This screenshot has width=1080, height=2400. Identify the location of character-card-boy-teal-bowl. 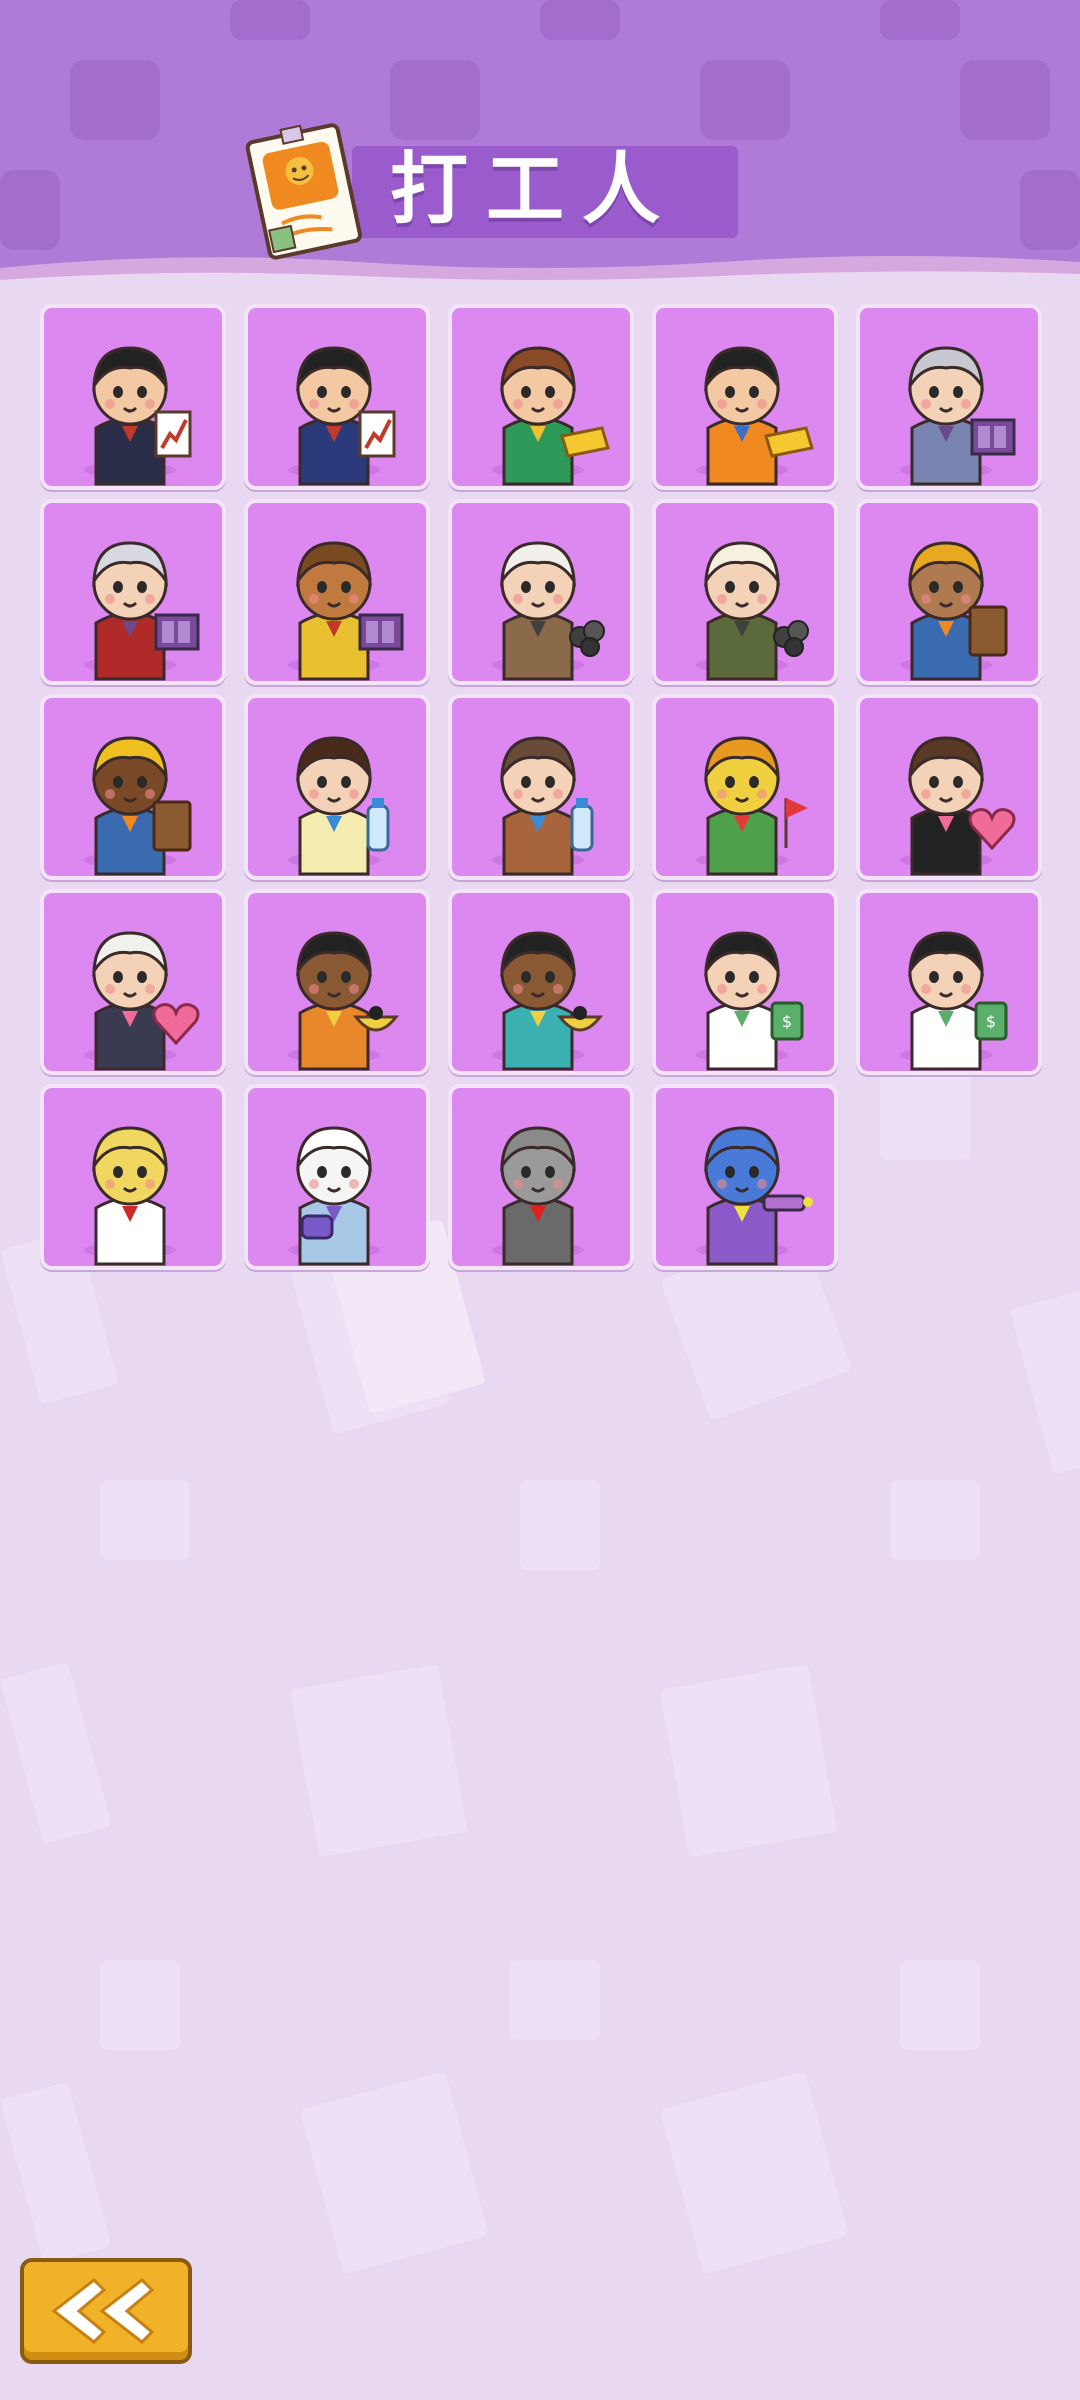
(541, 982).